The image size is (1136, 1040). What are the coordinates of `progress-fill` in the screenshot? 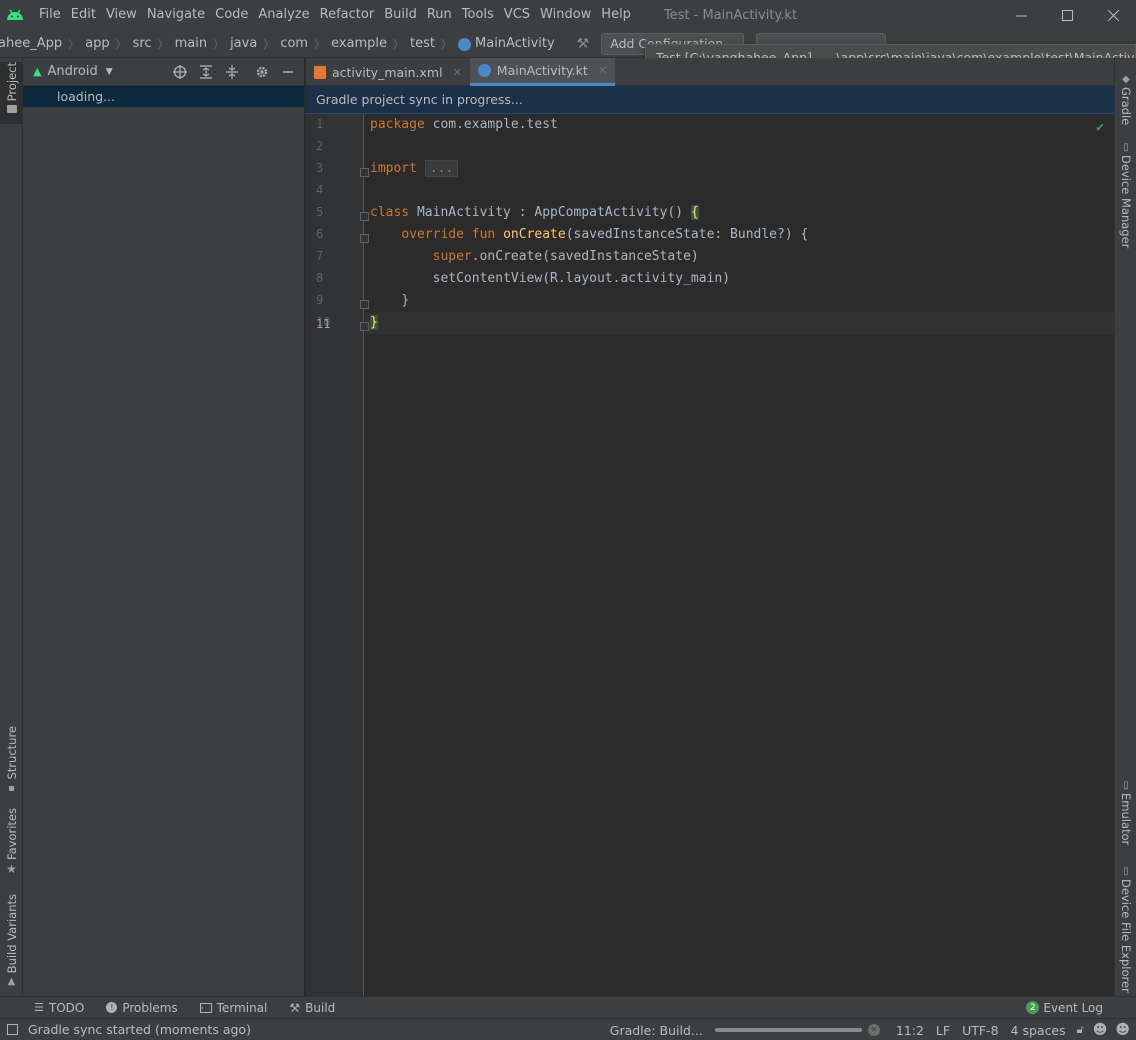 It's located at (788, 1030).